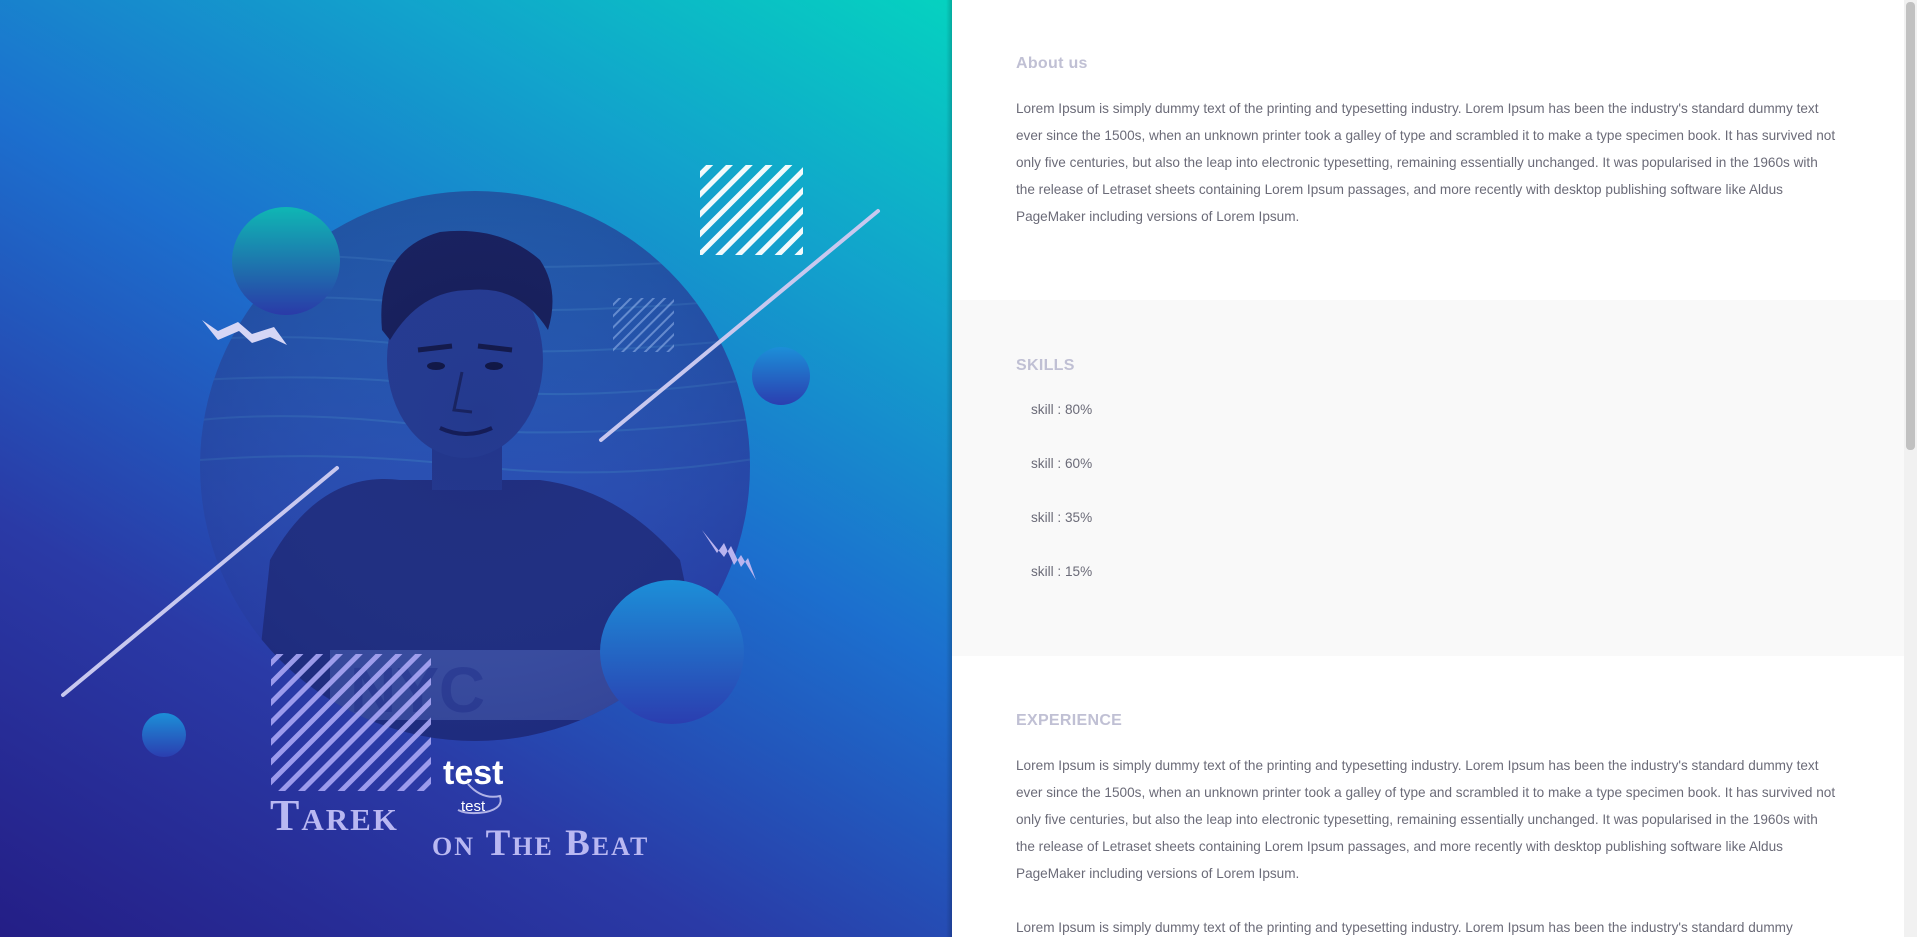 This screenshot has height=937, width=1917. Describe the element at coordinates (334, 815) in the screenshot. I see `hero-name-line1: Tarek` at that location.